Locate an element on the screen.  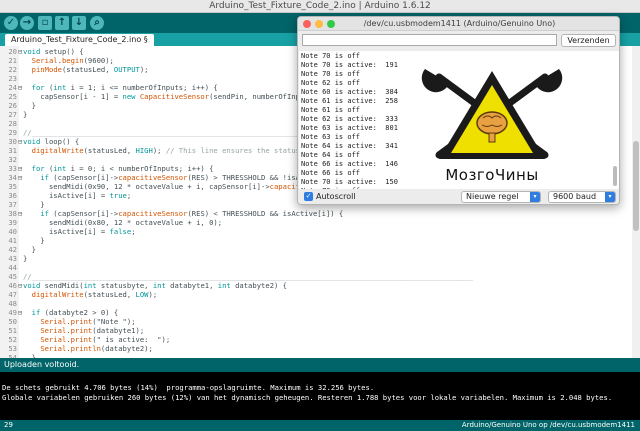
baud-rate-select: 9600 baud ▾ is located at coordinates (582, 197).